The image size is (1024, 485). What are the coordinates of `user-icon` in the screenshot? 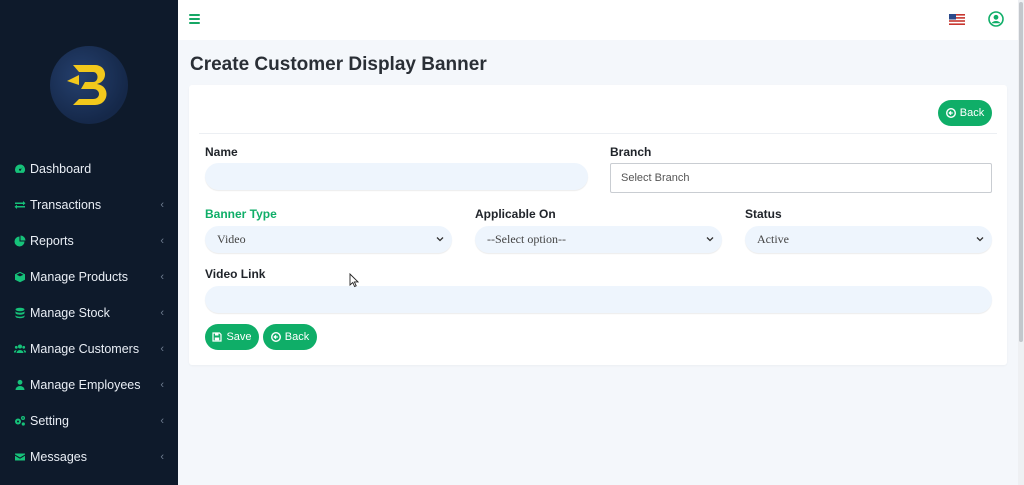 It's located at (20, 385).